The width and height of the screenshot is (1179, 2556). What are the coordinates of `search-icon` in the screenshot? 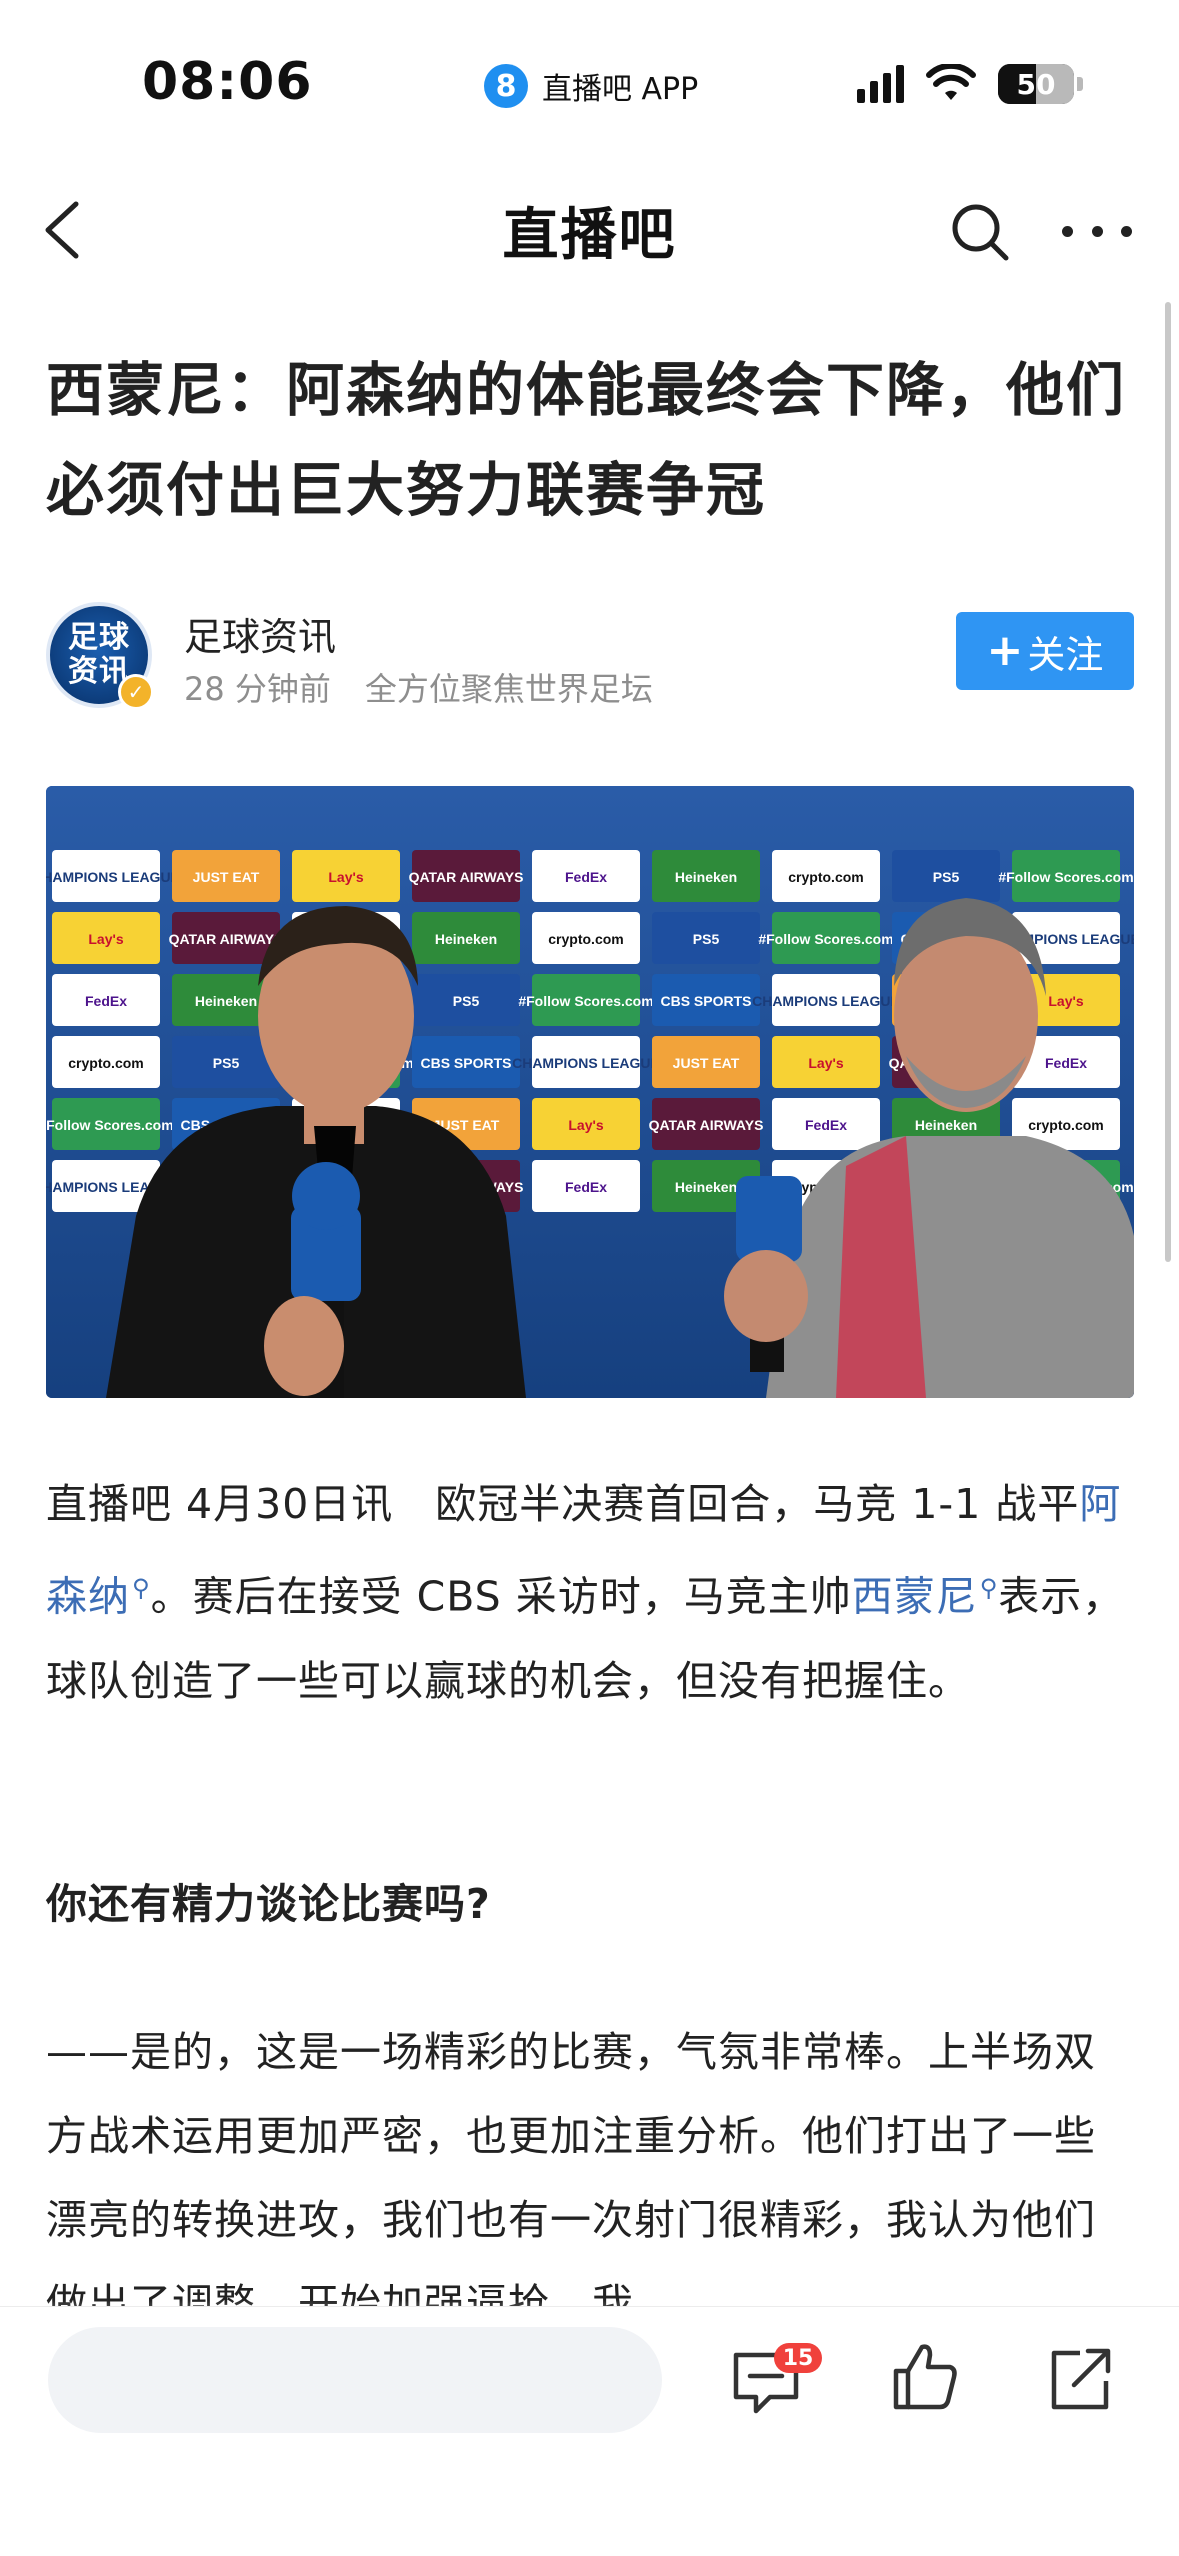 It's located at (980, 232).